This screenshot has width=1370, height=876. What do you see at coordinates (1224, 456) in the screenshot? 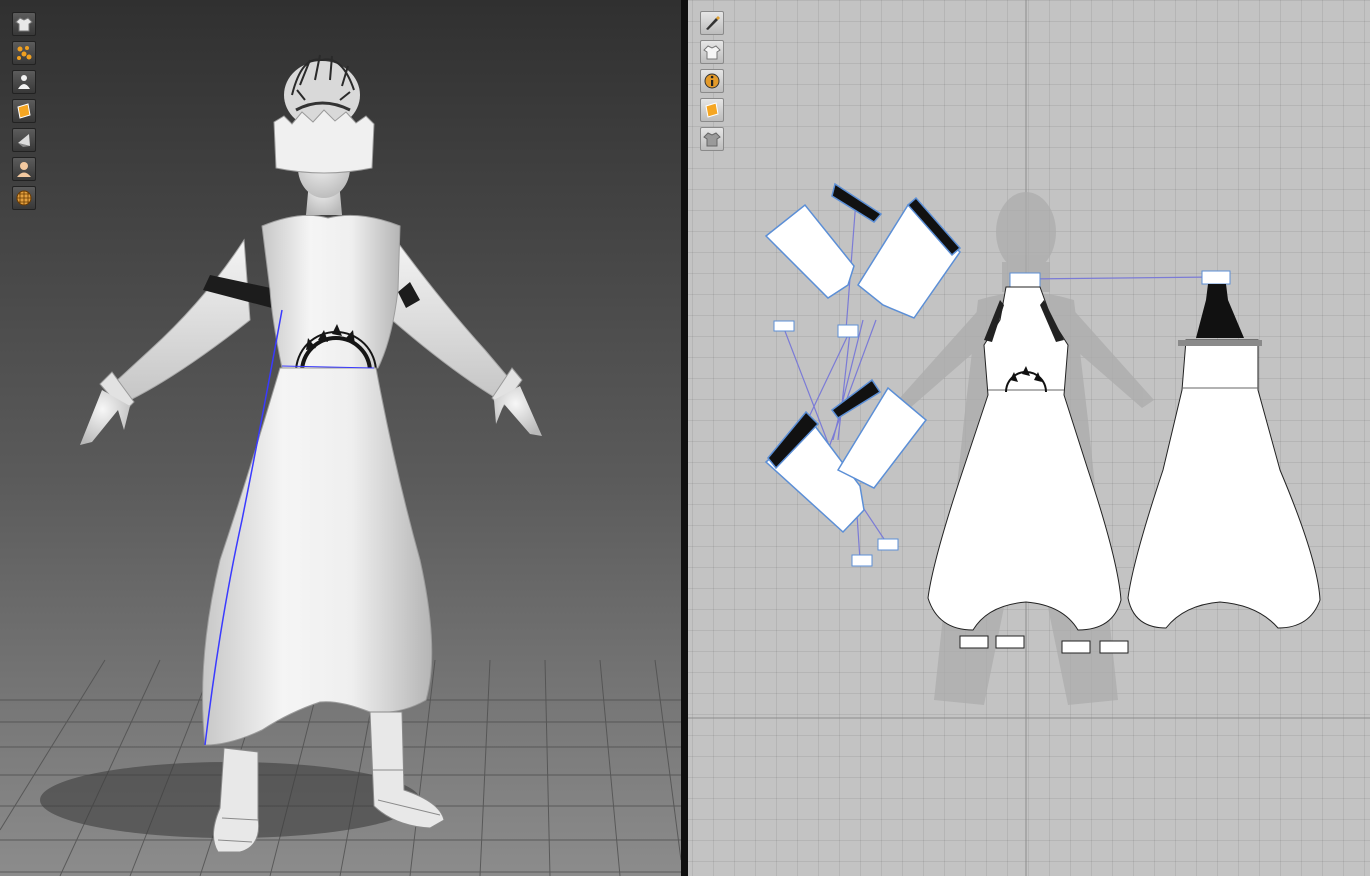
I see `back-dress-pattern` at bounding box center [1224, 456].